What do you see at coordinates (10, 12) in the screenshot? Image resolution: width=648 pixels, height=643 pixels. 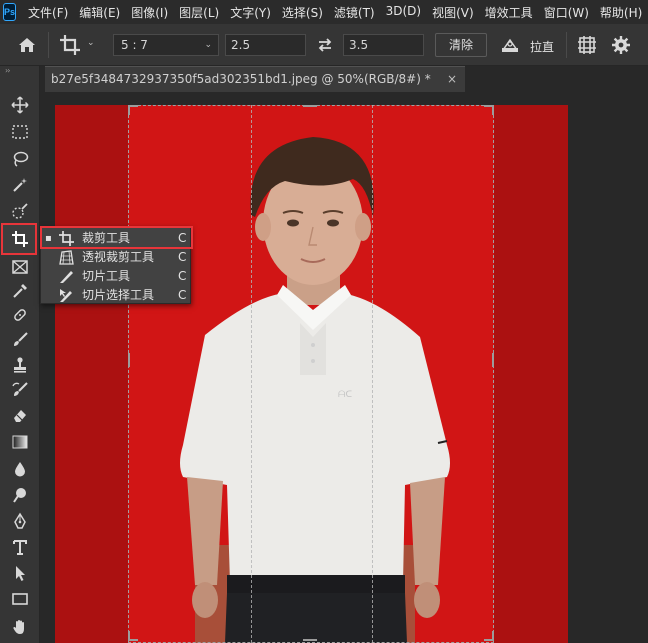 I see `photoshop-logo-icon: Ps` at bounding box center [10, 12].